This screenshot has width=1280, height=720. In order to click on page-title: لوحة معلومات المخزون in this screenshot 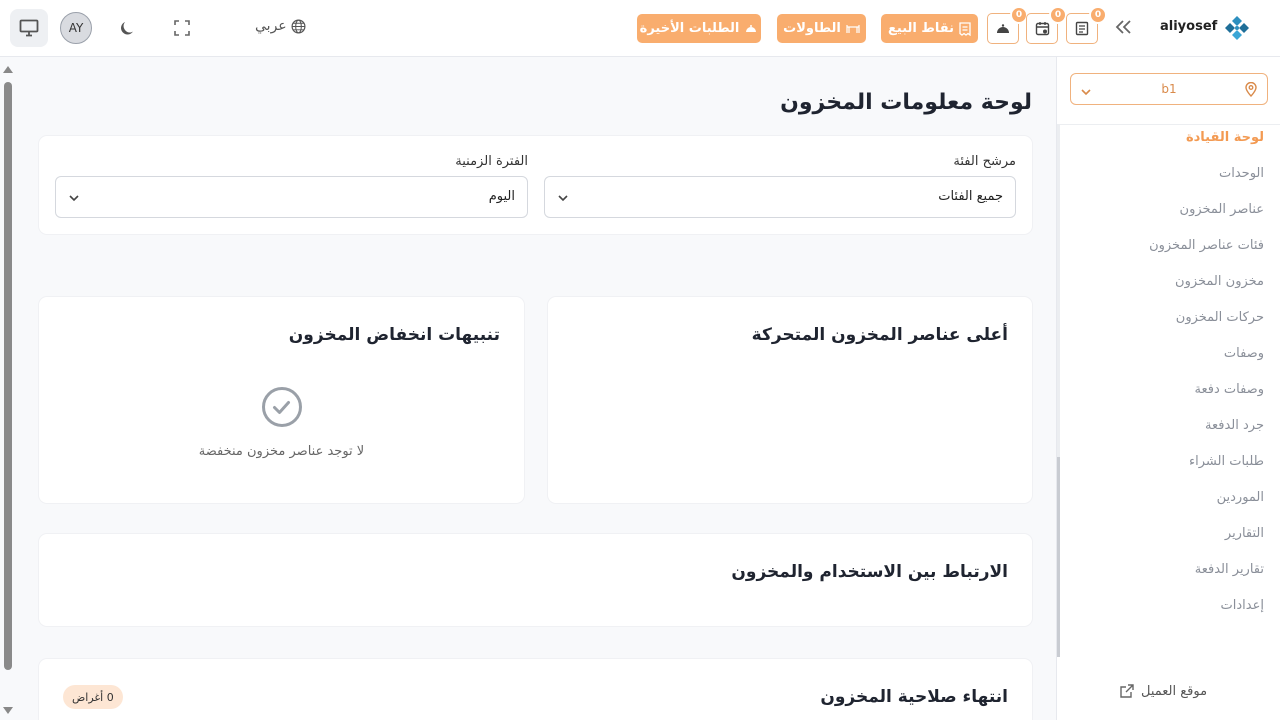, I will do `click(906, 102)`.